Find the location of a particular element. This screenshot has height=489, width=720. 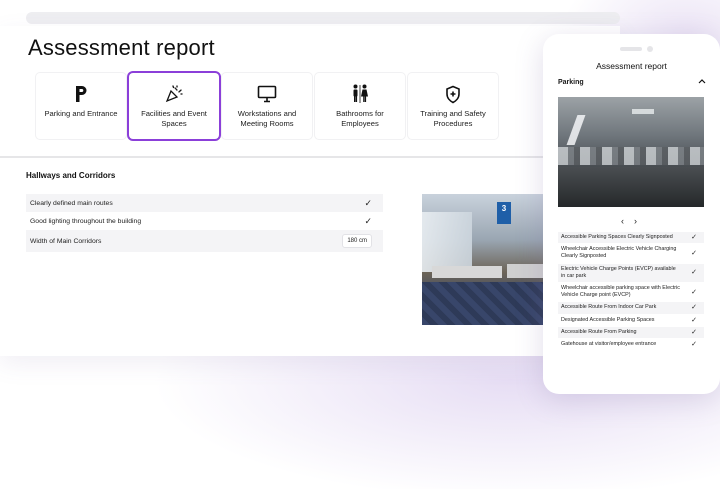

tab-workstations-and-meeting-rooms: Workstations and Meeting Rooms is located at coordinates (267, 106).